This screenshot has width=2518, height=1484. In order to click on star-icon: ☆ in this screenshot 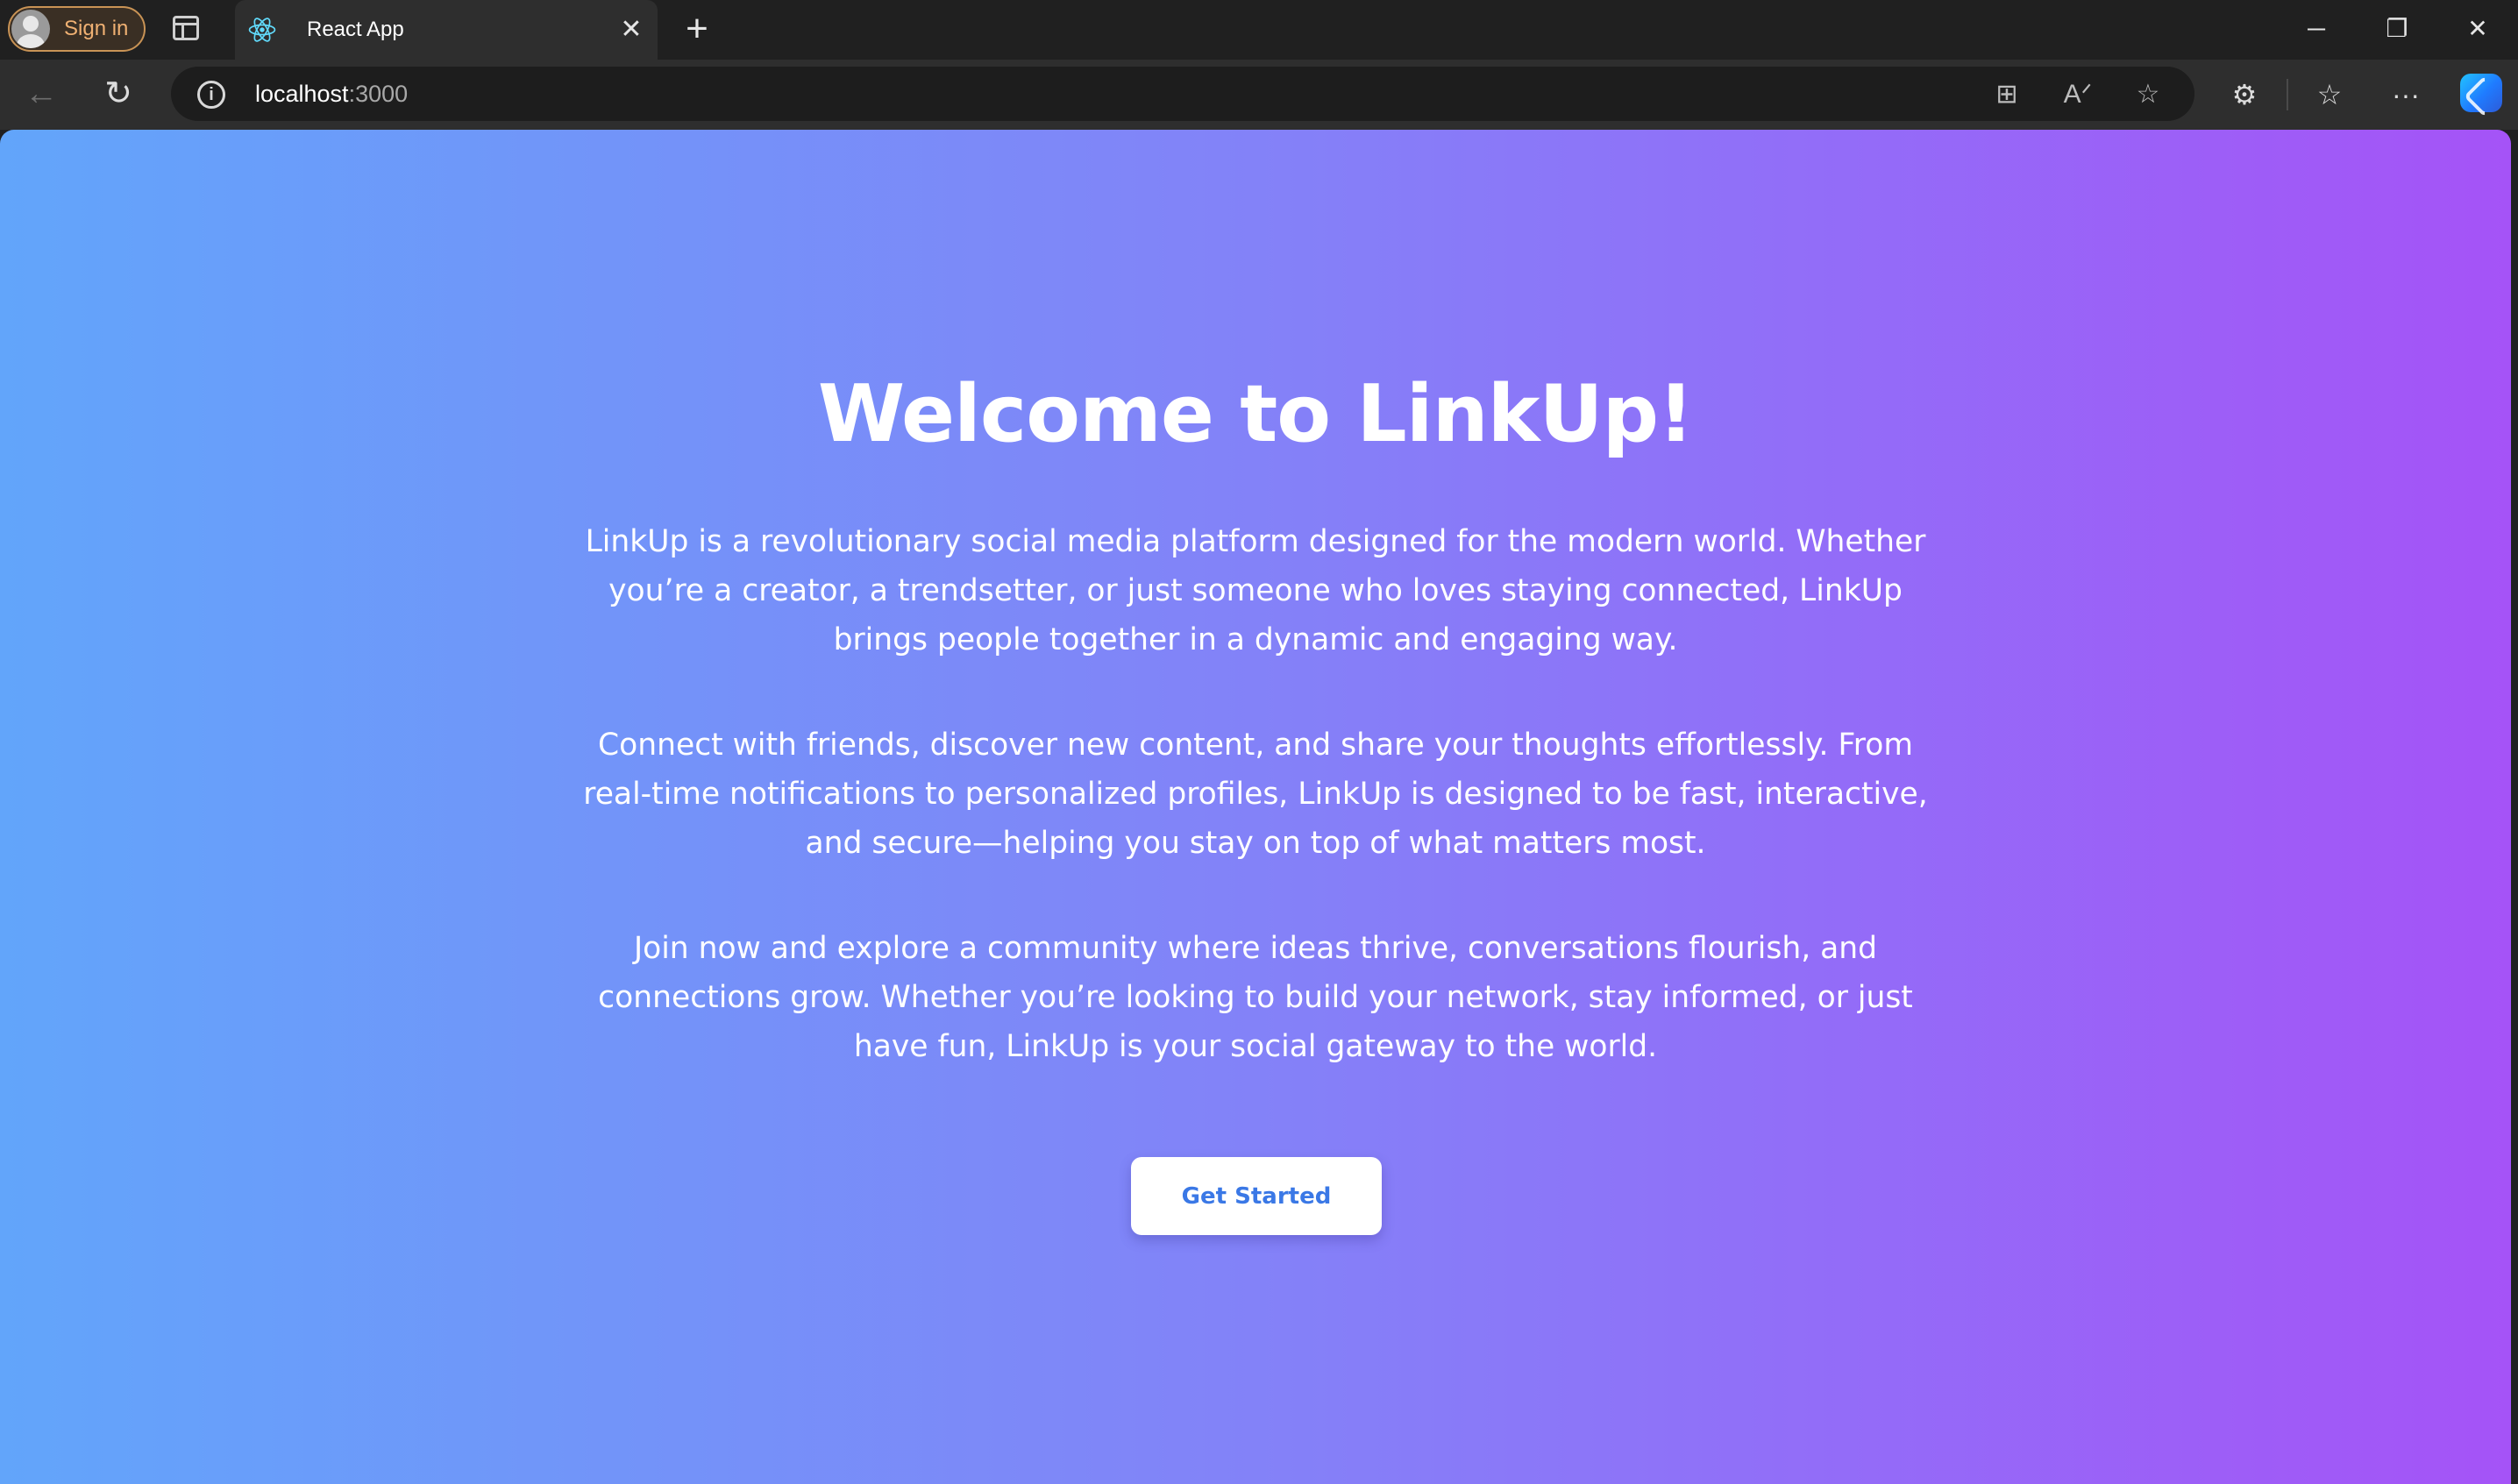, I will do `click(2148, 94)`.